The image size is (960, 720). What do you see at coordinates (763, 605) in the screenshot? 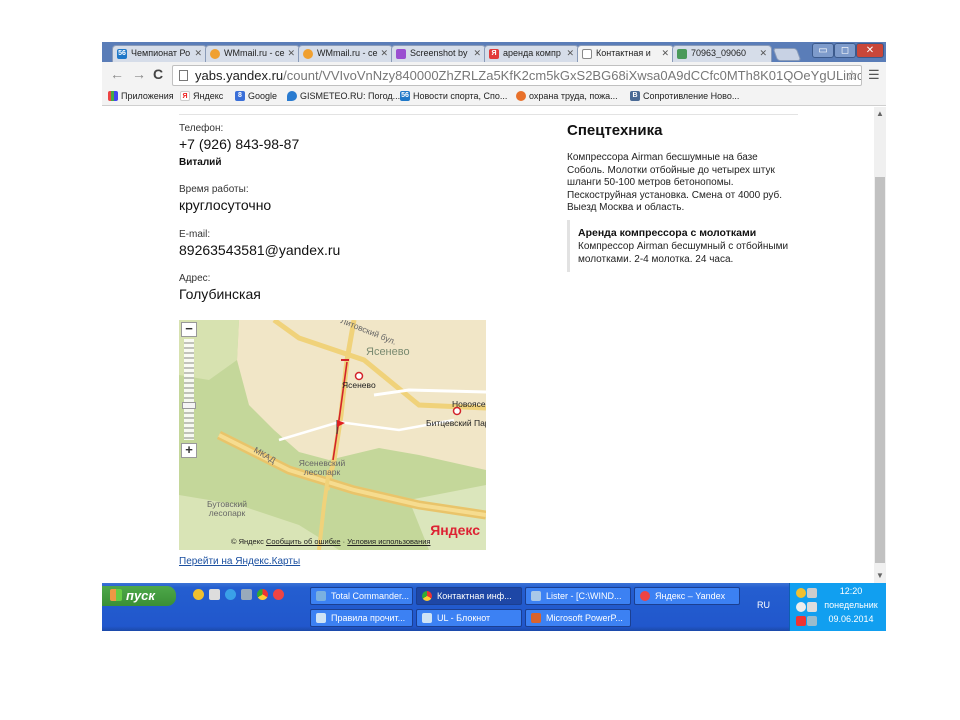
I see `language-indicator: RU` at bounding box center [763, 605].